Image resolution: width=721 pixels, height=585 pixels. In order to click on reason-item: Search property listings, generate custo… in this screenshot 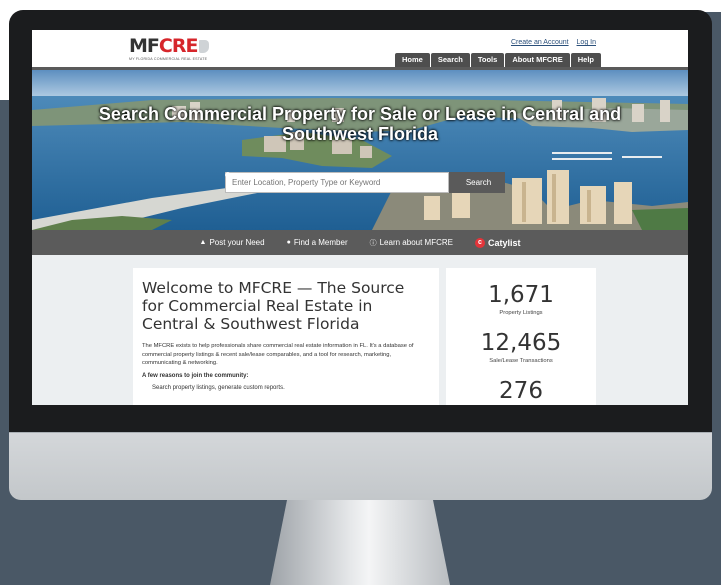, I will do `click(218, 387)`.